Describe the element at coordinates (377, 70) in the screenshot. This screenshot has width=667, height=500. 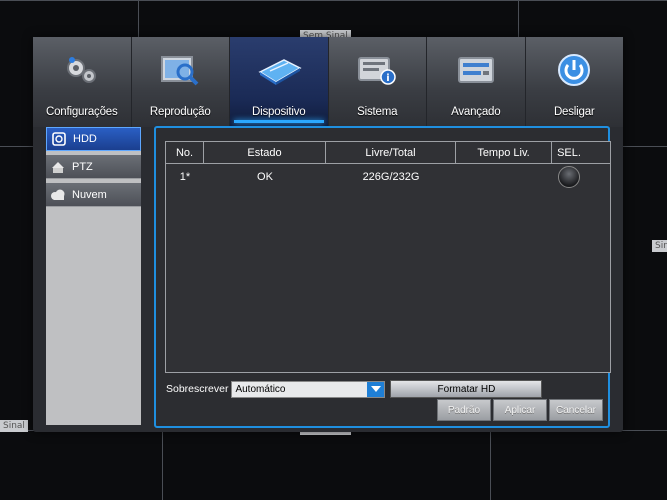
I see `system-info-icon: i` at that location.